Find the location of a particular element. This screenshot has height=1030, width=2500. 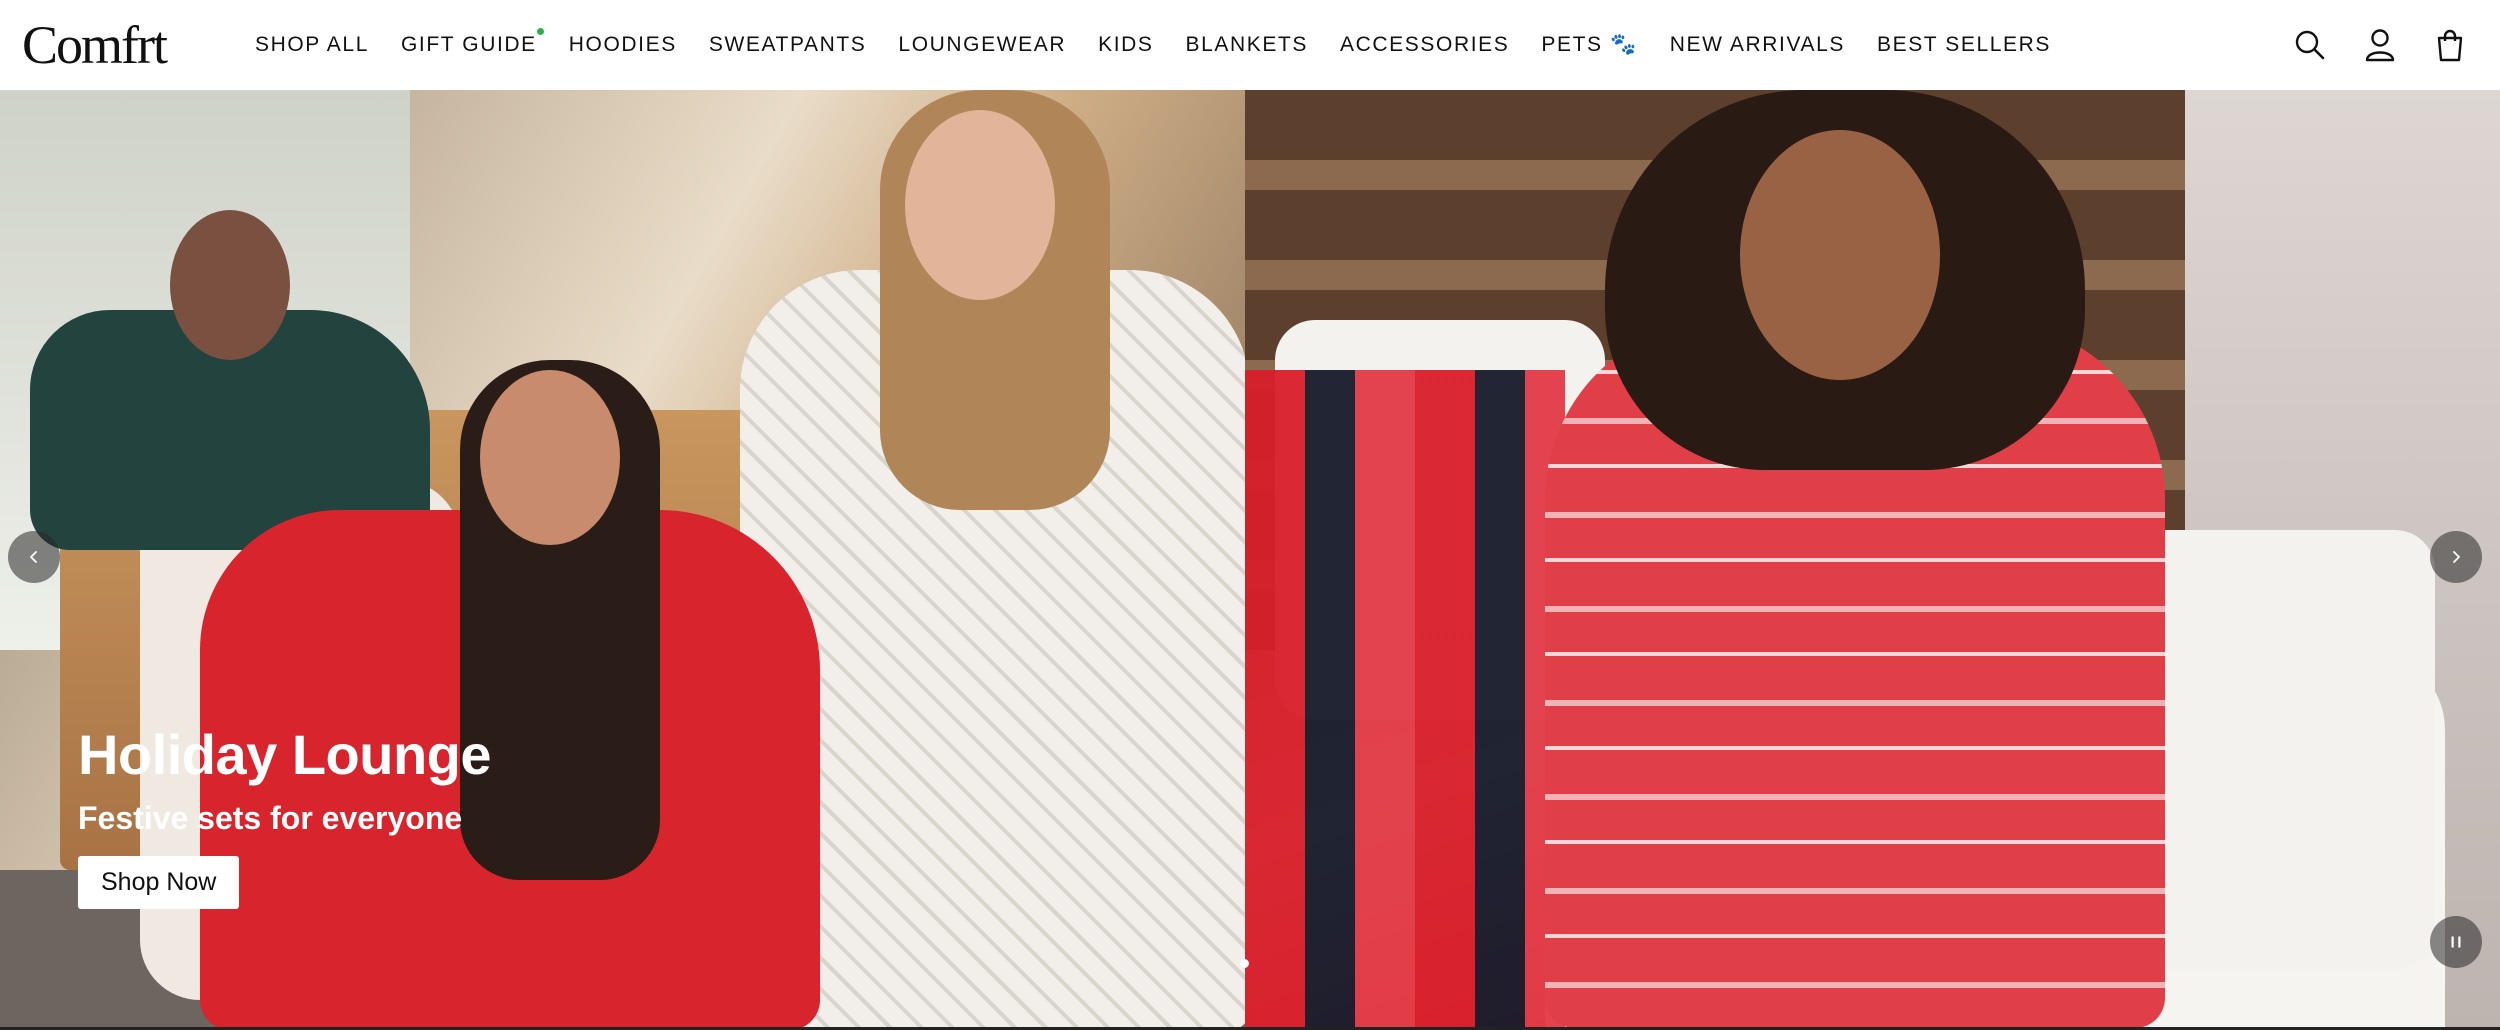

nav-item-label: GIFT GUIDE is located at coordinates (468, 44).